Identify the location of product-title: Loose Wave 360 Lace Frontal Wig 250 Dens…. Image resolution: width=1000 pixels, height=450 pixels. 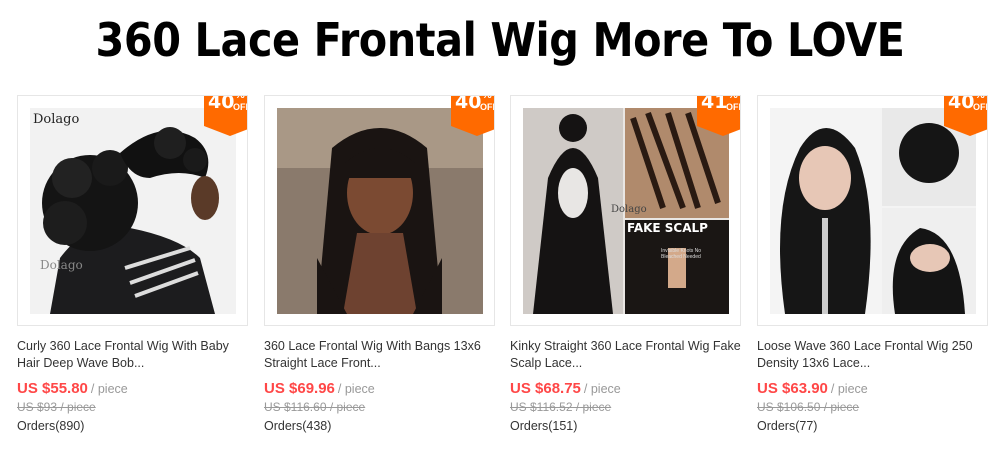
(872, 355).